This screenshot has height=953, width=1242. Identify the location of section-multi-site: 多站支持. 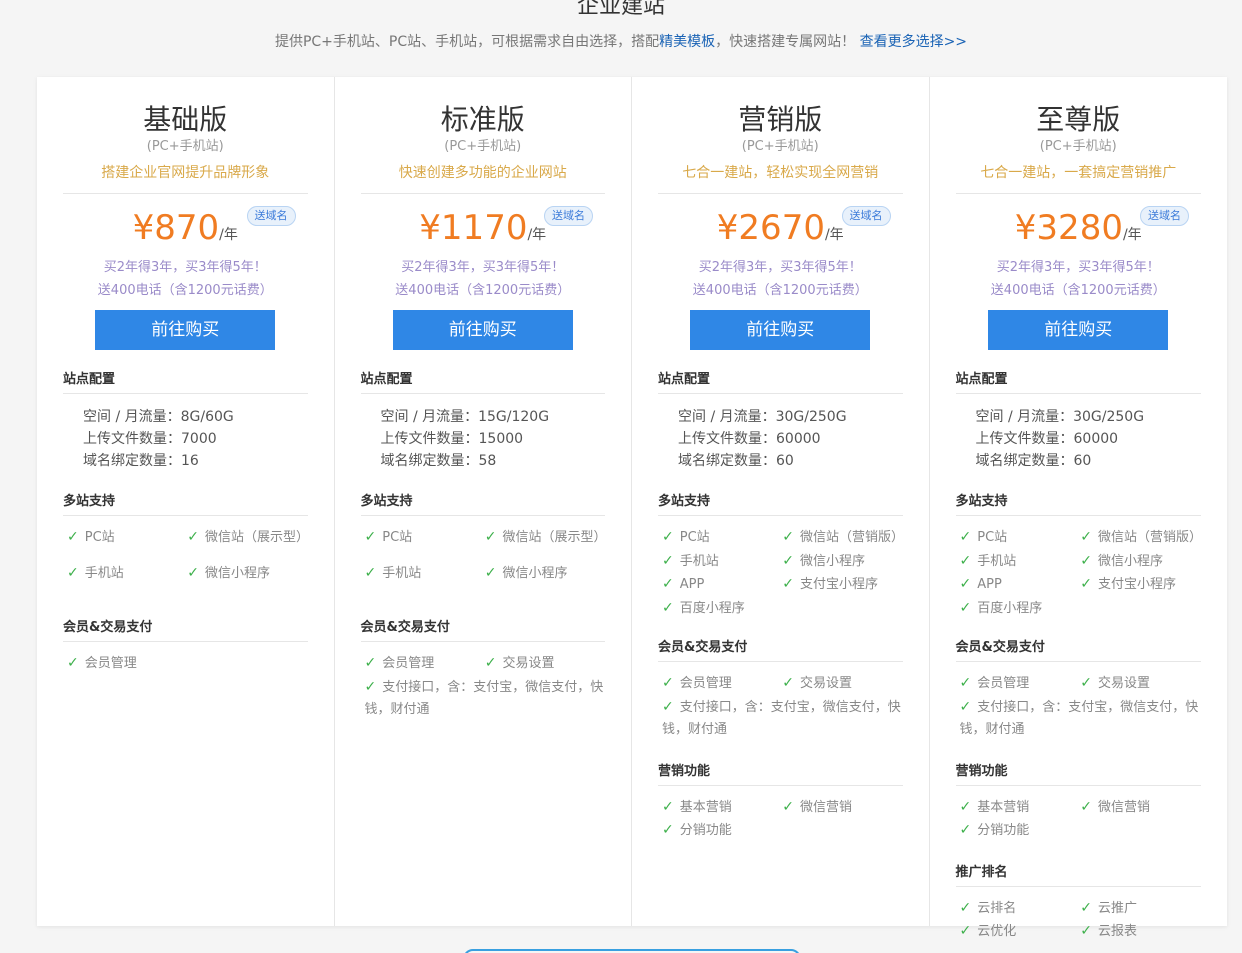
(482, 503).